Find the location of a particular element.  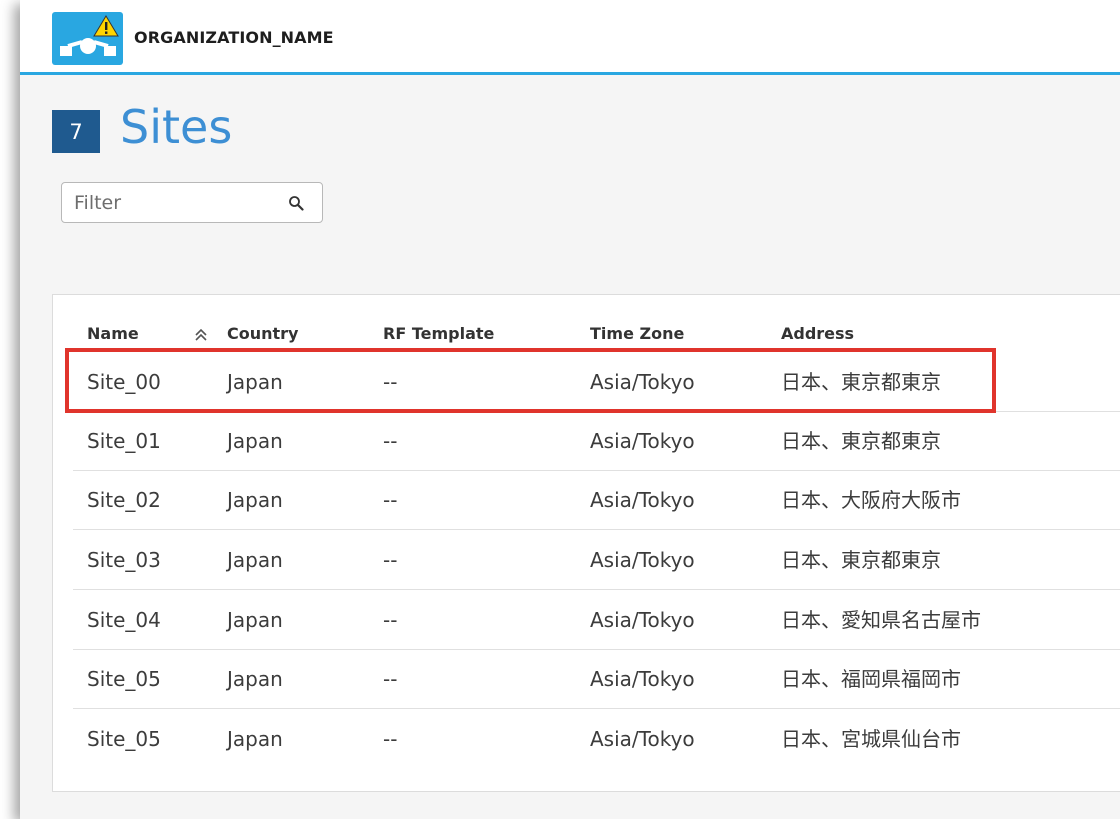

table-row: Site_04 Japan -- Asia/Tokyo 日本、愛知県名古屋市 is located at coordinates (596, 620).